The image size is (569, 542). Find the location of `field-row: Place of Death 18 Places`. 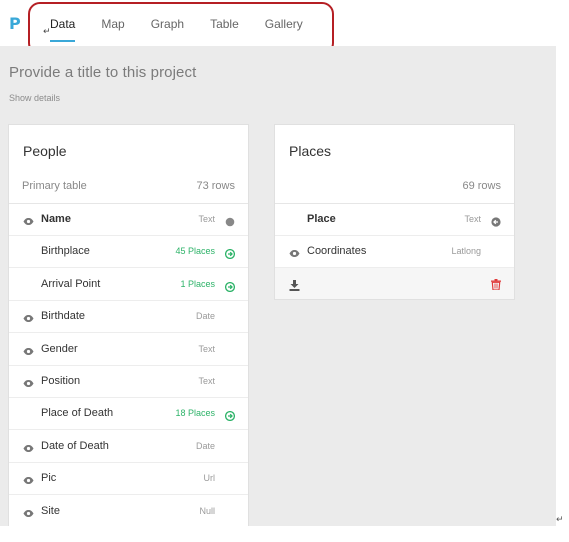

field-row: Place of Death 18 Places is located at coordinates (128, 414).